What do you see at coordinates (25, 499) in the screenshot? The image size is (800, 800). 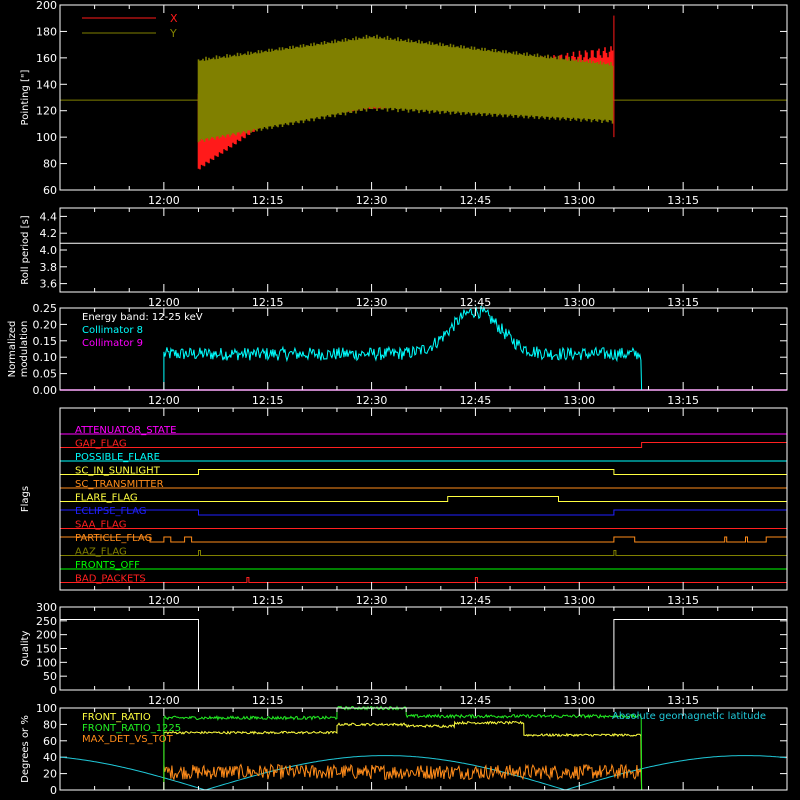 I see `y-axis-label: Flags` at bounding box center [25, 499].